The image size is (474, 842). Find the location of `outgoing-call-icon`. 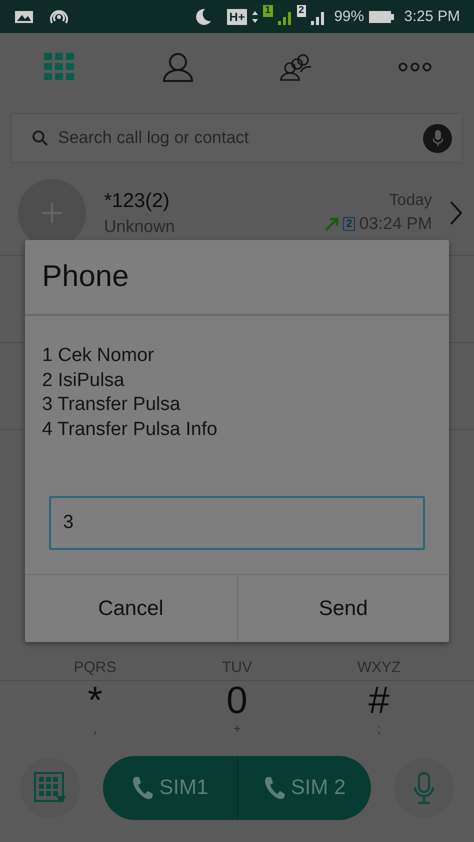

outgoing-call-icon is located at coordinates (332, 224).